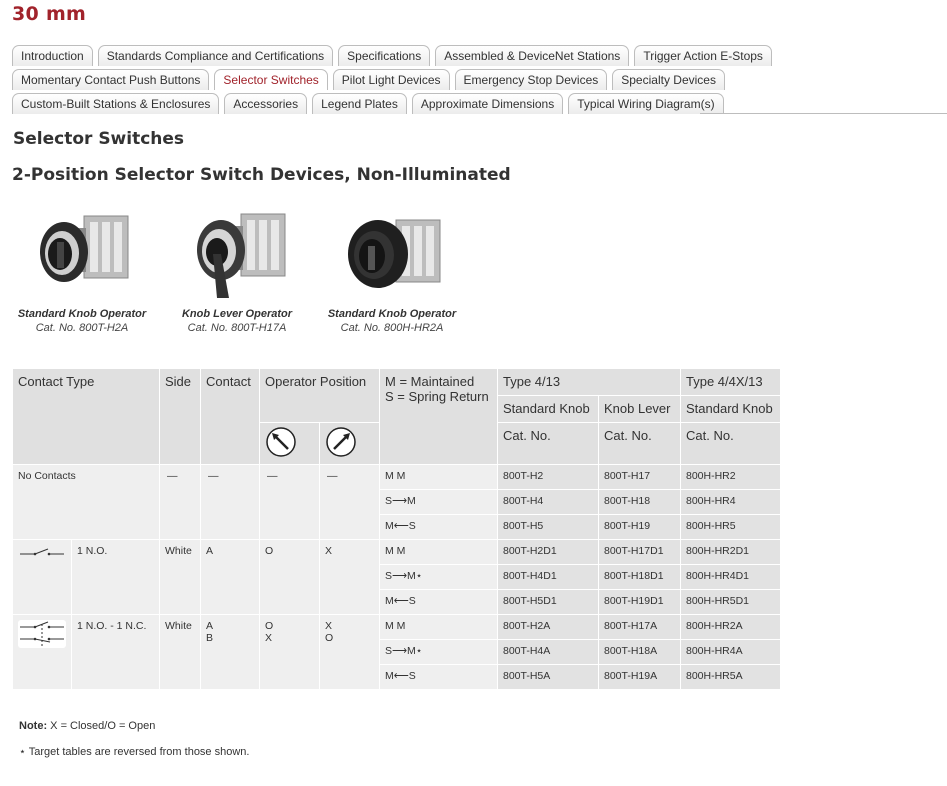  What do you see at coordinates (639, 577) in the screenshot?
I see `catno-lever-cell: 800T-H18D1` at bounding box center [639, 577].